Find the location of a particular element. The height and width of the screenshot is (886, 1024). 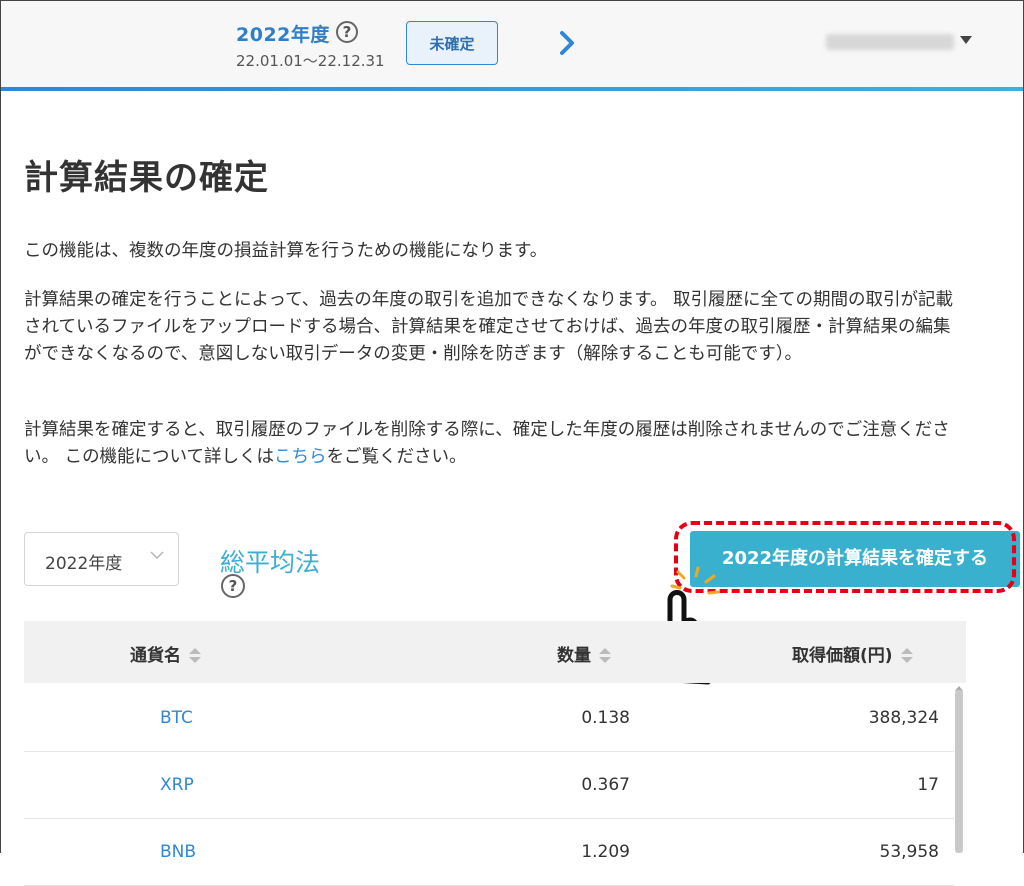

year-select: 2022年度 is located at coordinates (101, 559).